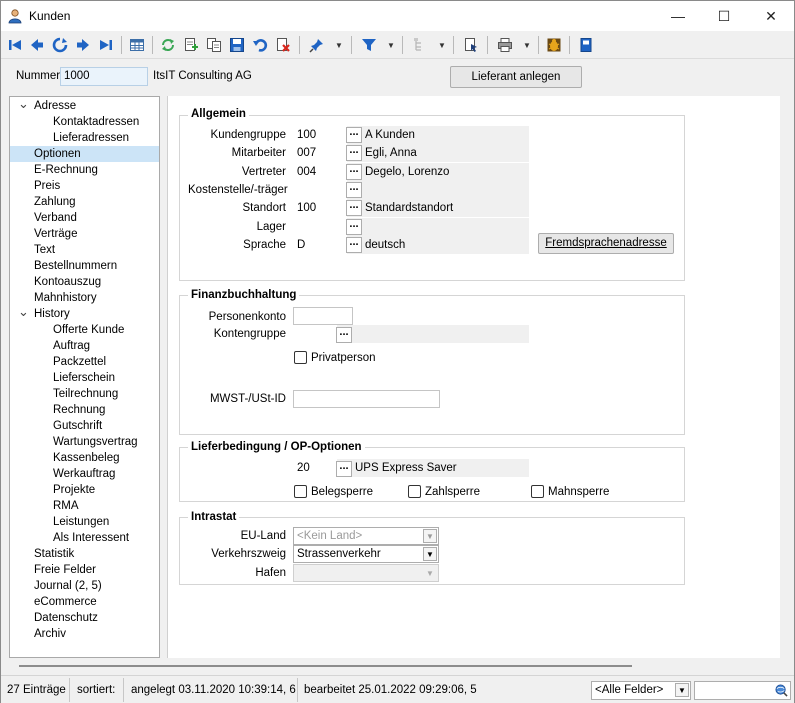 The image size is (795, 703). I want to click on copy-icon, so click(214, 45).